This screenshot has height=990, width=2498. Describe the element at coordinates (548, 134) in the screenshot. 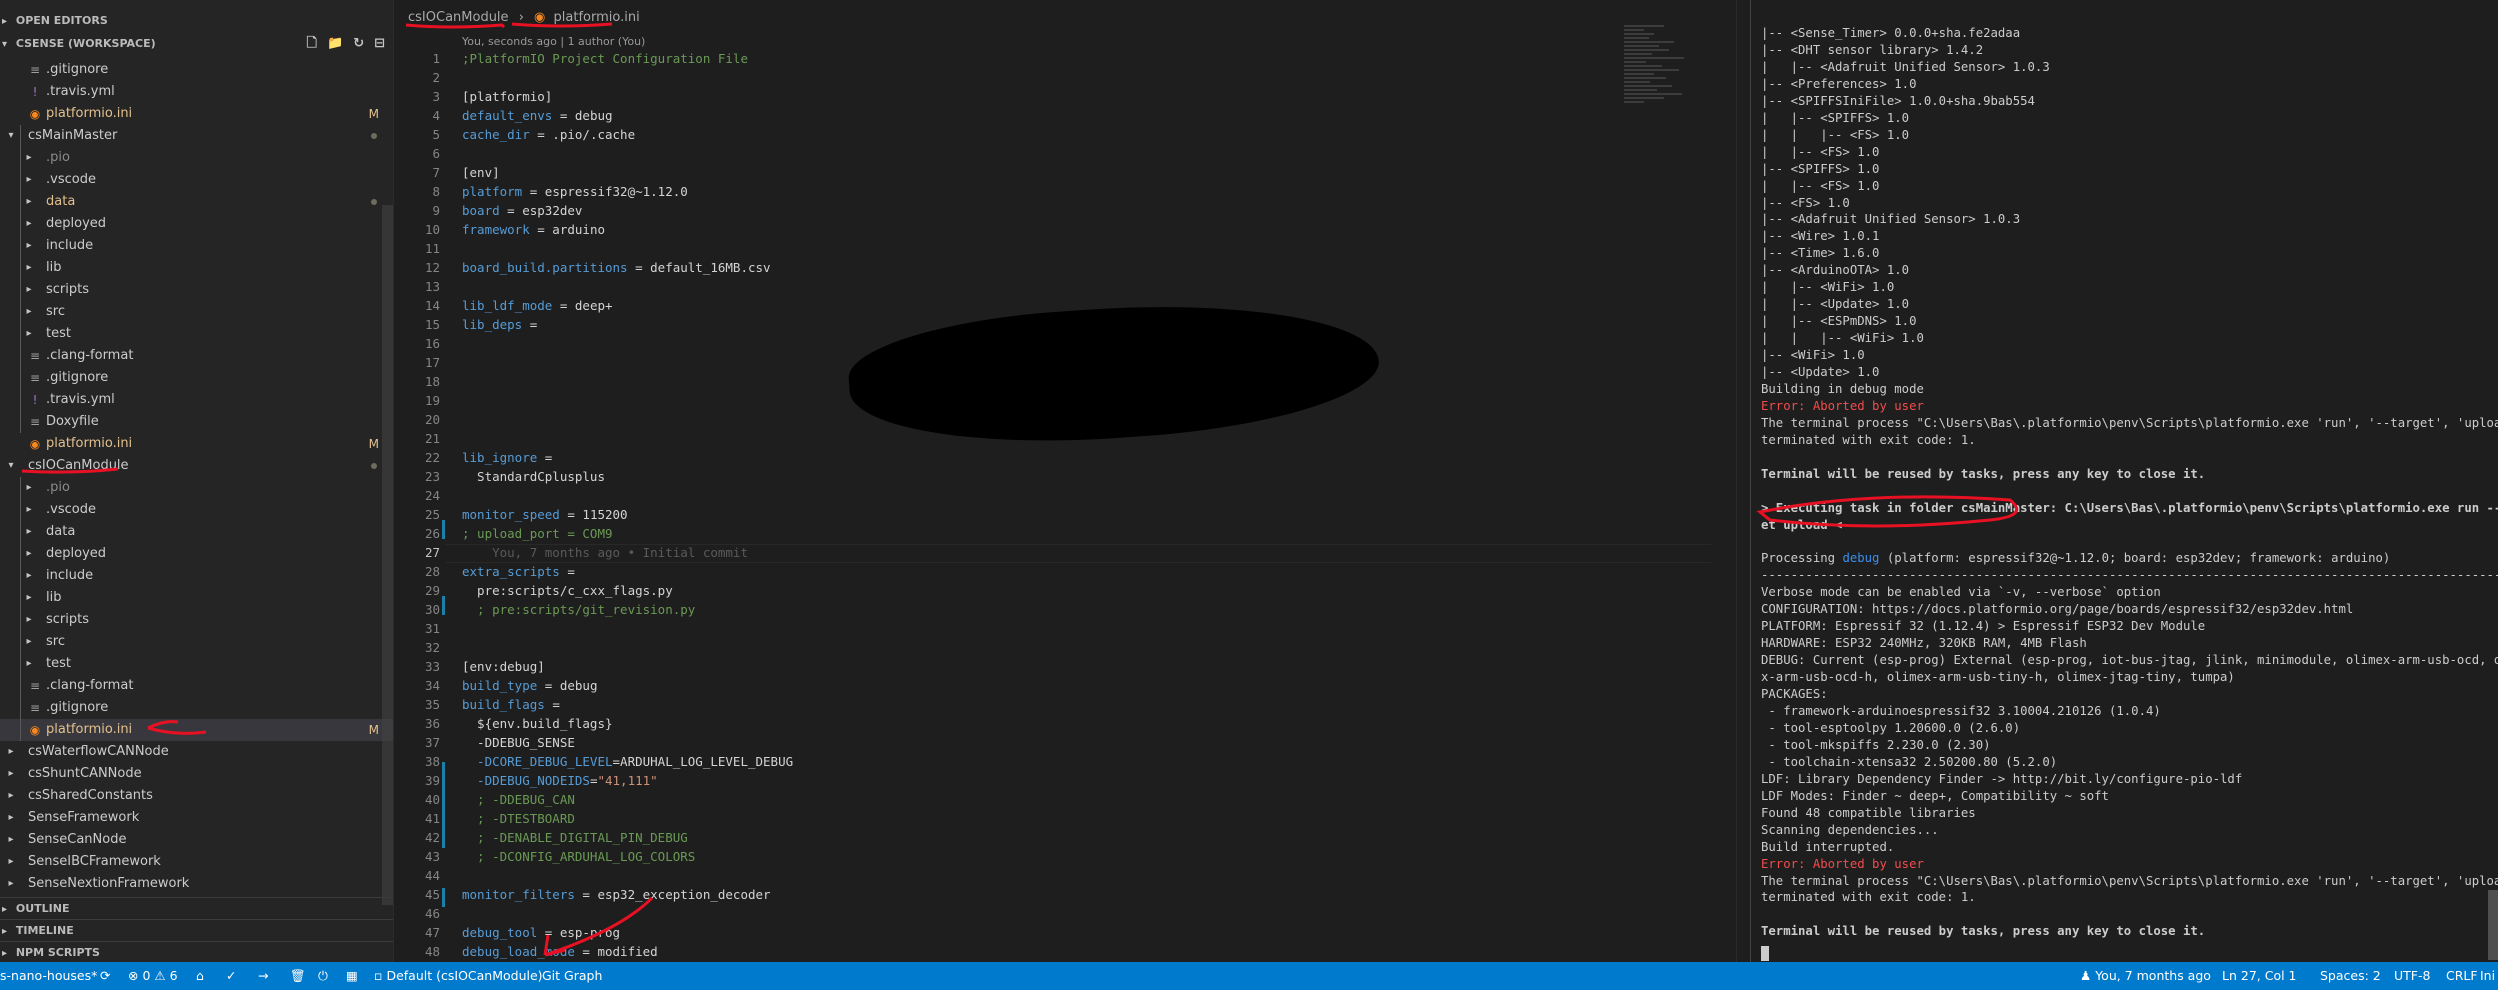

I see `code-line: cache_dir = .pio/.cache` at that location.